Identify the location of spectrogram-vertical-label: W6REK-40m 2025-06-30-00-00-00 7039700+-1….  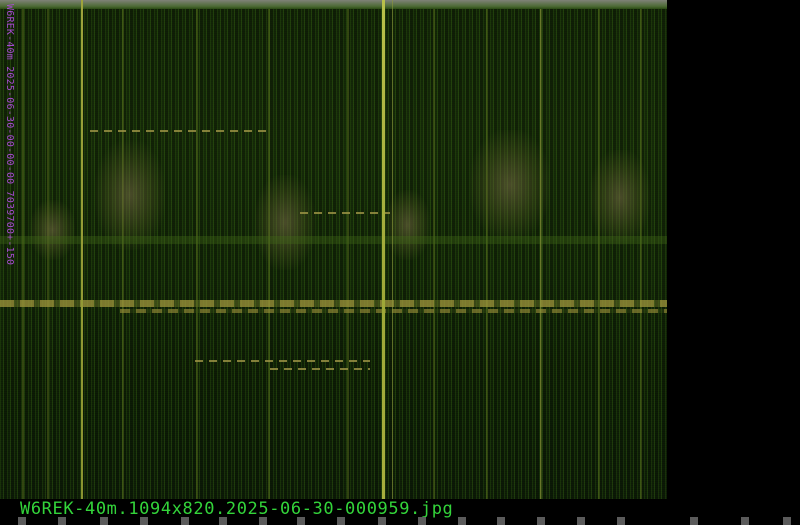
(9, 135).